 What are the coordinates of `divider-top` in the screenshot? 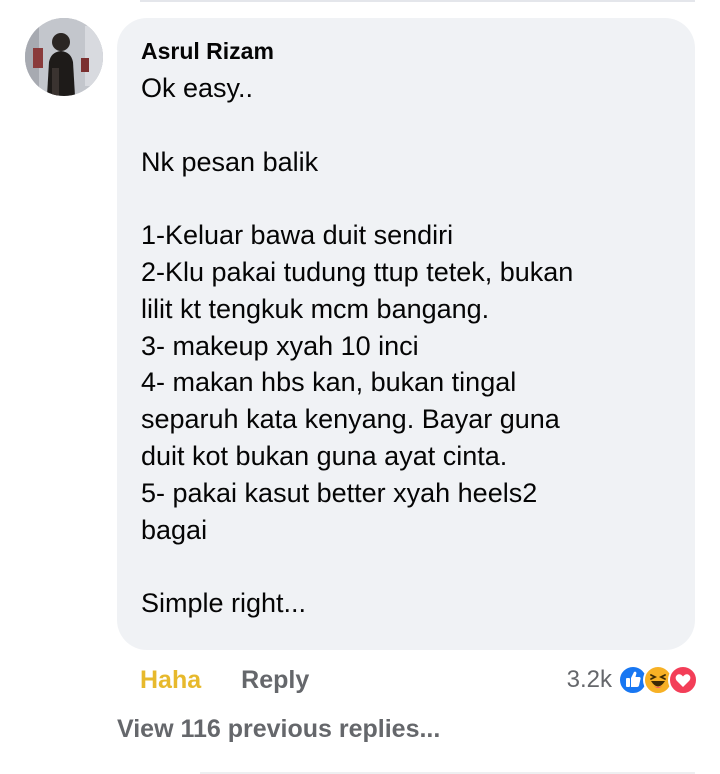 It's located at (417, 1).